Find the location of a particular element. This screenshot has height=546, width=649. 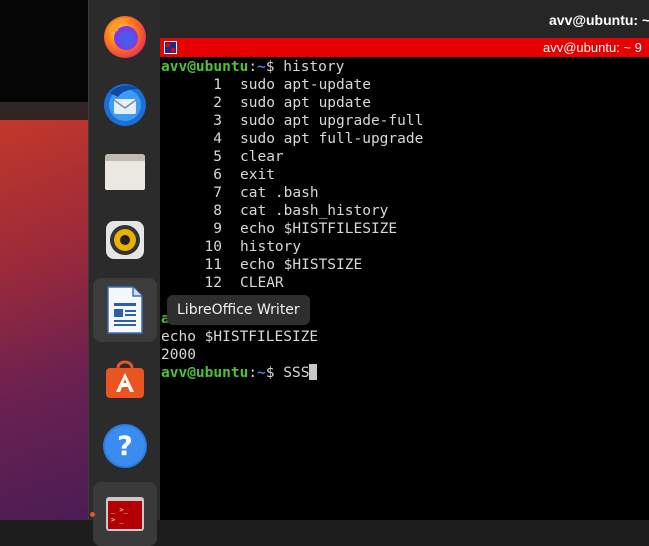

history-entry: 4 sudo apt full-upgrade is located at coordinates (405, 139).